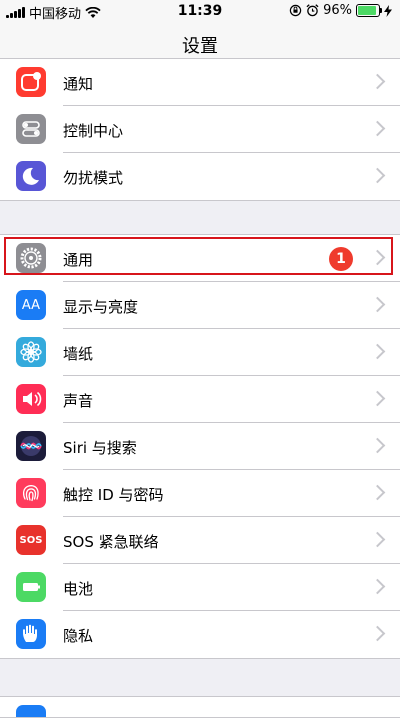 This screenshot has height=718, width=400. I want to click on settings-row-siri-search: Siri 与搜索, so click(200, 446).